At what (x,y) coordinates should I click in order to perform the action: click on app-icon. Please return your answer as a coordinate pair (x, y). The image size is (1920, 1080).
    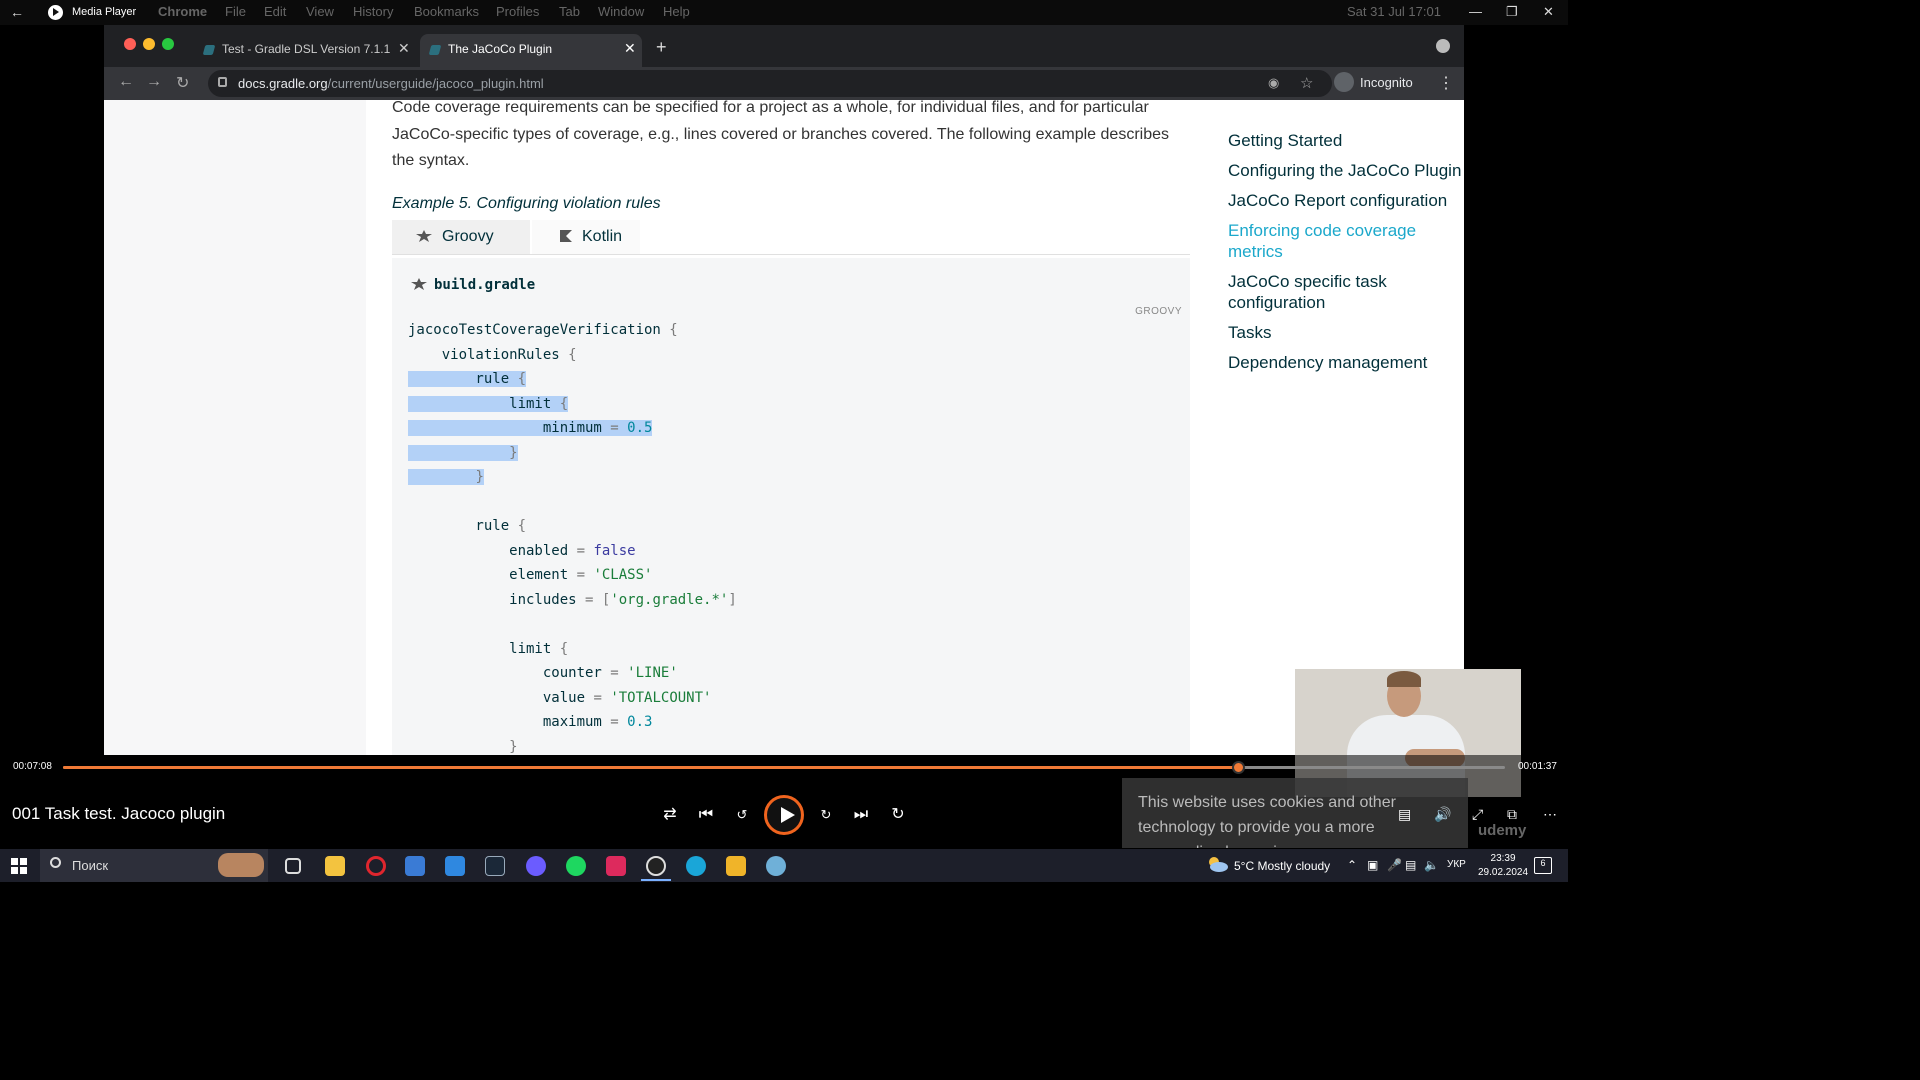
    Looking at the image, I should click on (776, 866).